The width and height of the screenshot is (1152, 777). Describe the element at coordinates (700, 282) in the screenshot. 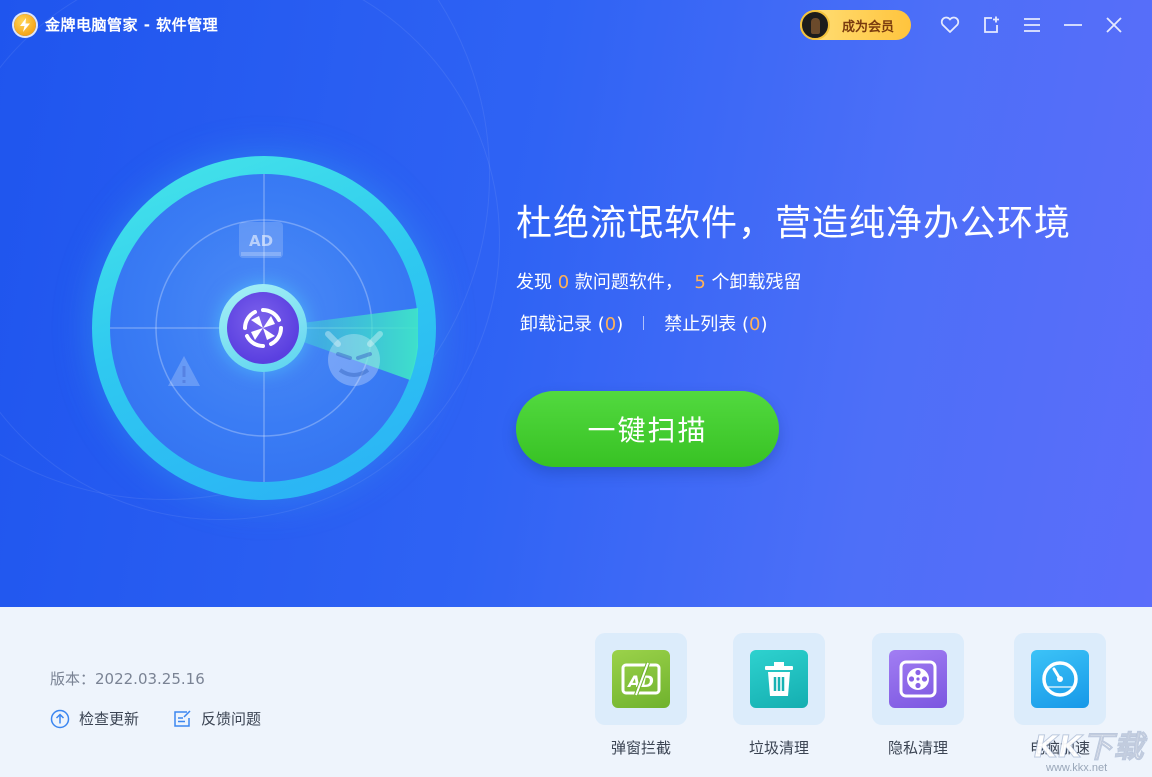

I see `residue-count: 5` at that location.